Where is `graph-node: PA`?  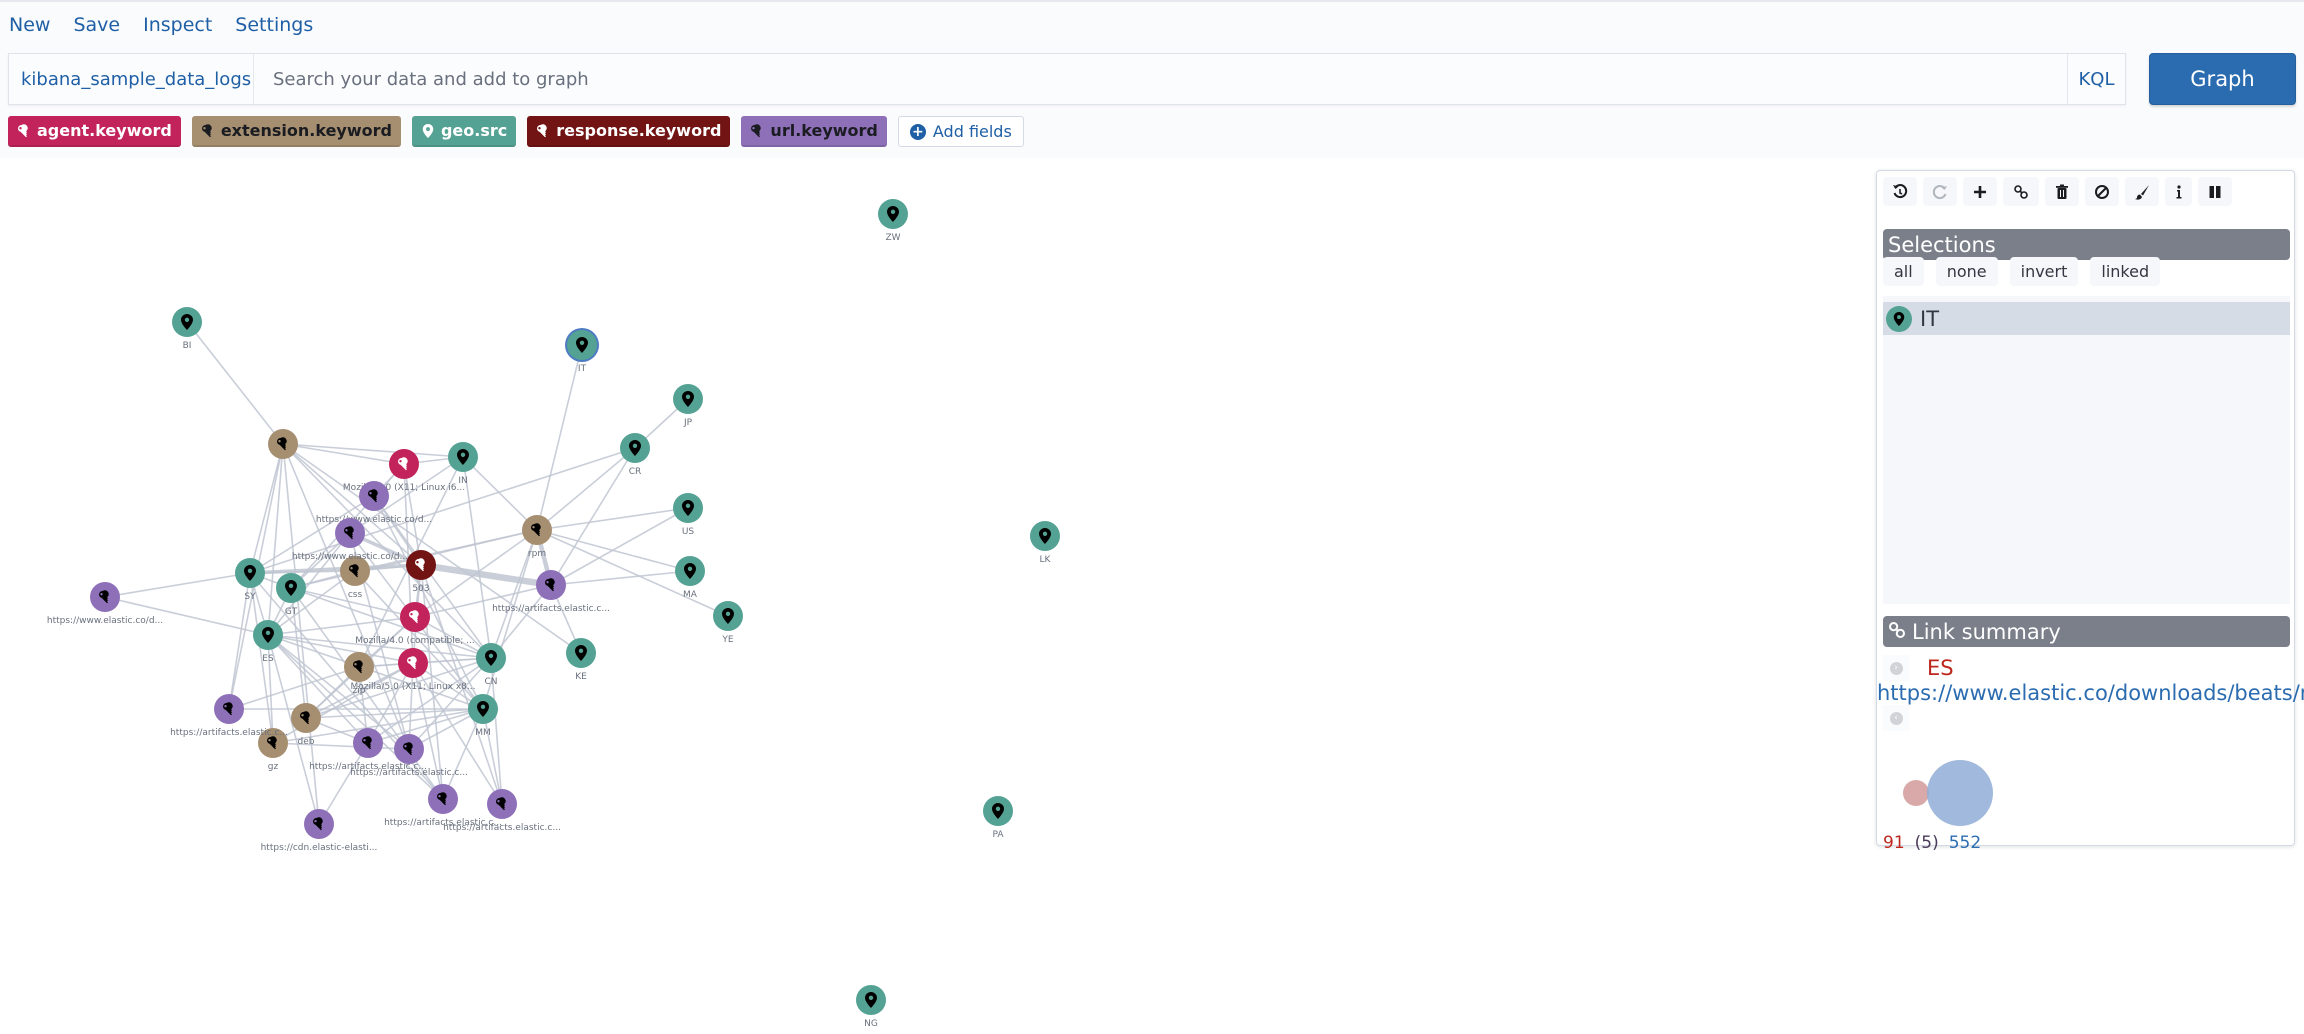 graph-node: PA is located at coordinates (998, 818).